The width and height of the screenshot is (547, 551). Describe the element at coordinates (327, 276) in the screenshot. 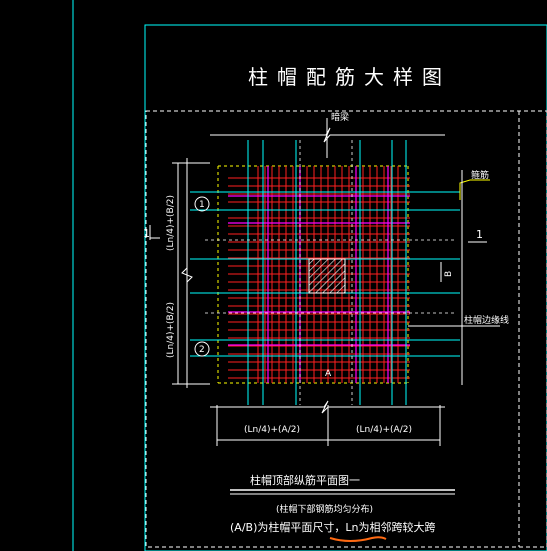

I see `column-section` at that location.